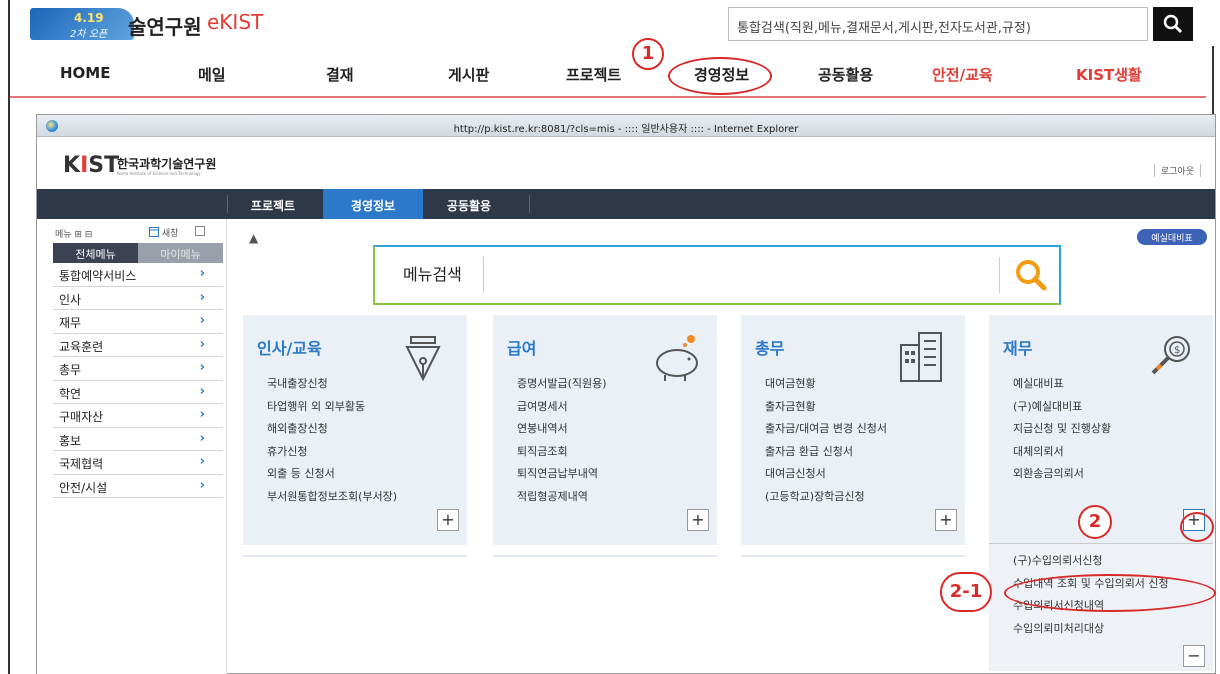  What do you see at coordinates (167, 164) in the screenshot?
I see `org-name: 한국과학기술연구원` at bounding box center [167, 164].